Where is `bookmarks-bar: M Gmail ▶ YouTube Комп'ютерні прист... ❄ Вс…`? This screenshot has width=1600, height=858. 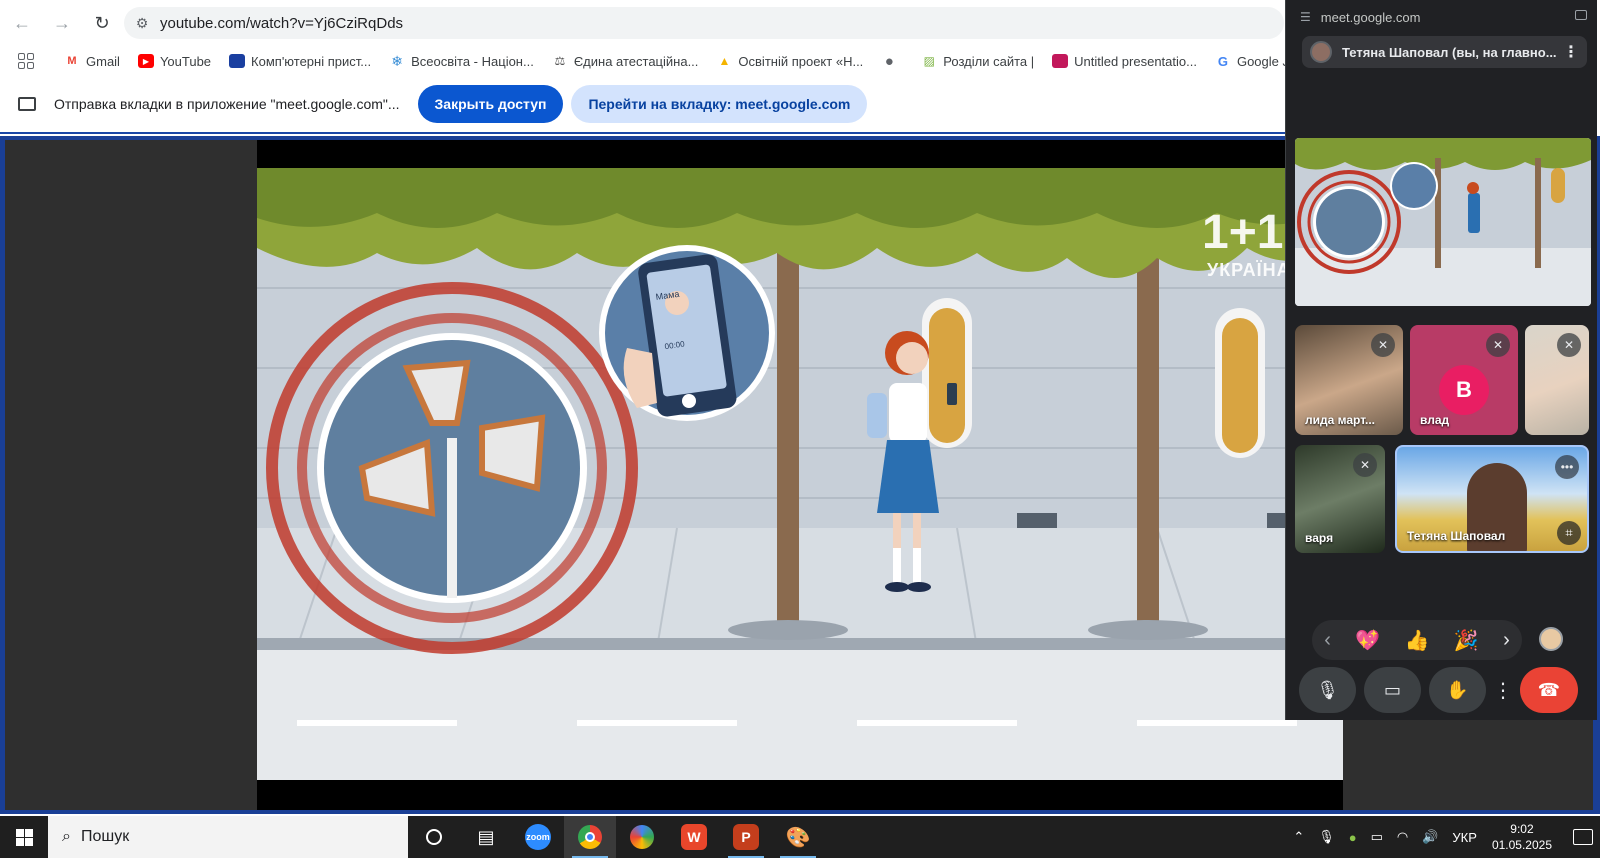 bookmarks-bar: M Gmail ▶ YouTube Комп'ютерні прист... ❄ Вс… is located at coordinates (642, 61).